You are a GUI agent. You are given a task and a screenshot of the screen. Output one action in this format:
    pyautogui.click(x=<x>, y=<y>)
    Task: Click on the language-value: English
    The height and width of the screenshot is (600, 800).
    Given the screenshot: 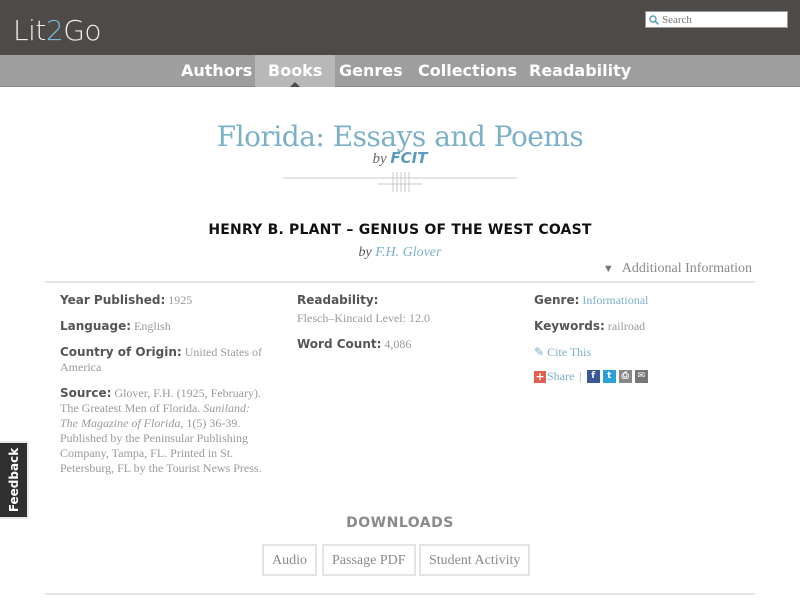 What is the action you would take?
    pyautogui.click(x=152, y=326)
    